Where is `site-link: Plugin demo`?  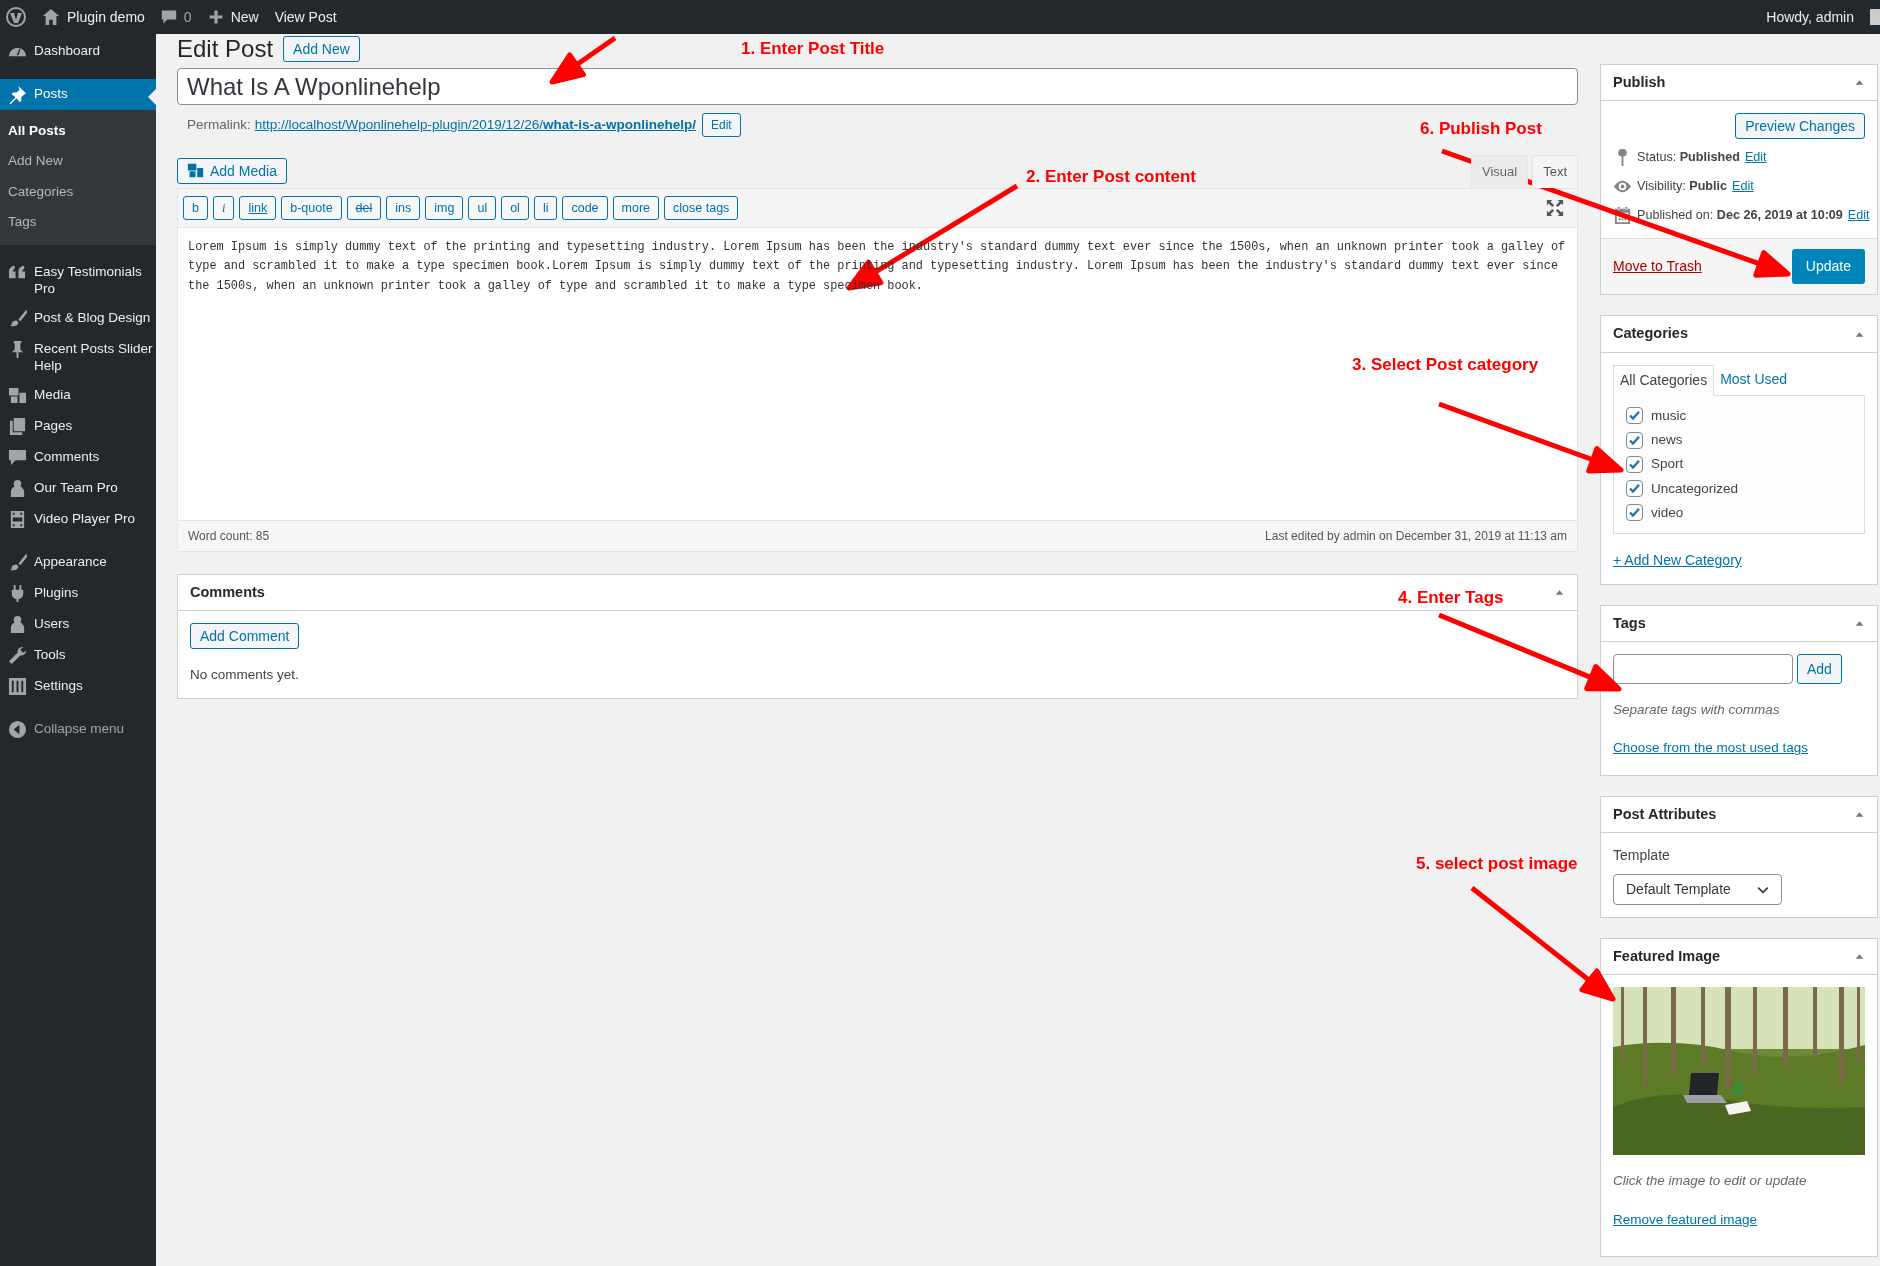 site-link: Plugin demo is located at coordinates (93, 17).